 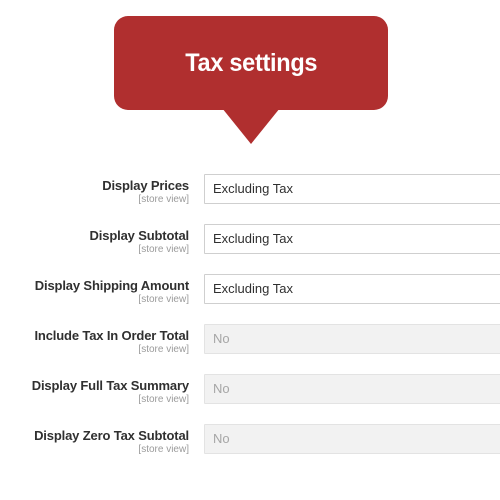 I want to click on field-row-display-full-tax-summary: Display Full Tax Summary [store view] No, so click(x=250, y=395).